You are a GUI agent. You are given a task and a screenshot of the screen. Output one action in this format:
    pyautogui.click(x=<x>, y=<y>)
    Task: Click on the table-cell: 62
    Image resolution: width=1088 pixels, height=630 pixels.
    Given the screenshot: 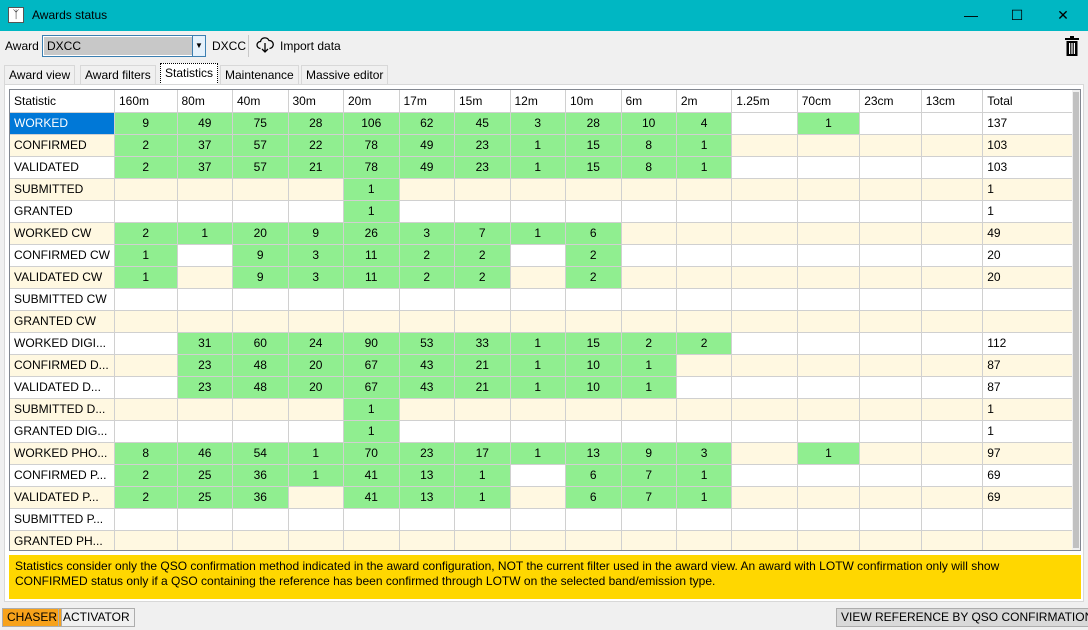 What is the action you would take?
    pyautogui.click(x=427, y=123)
    